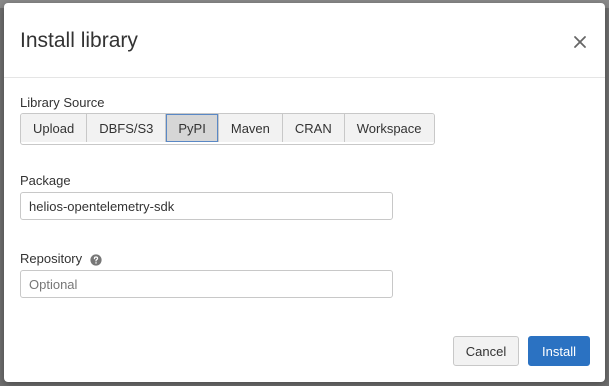 Image resolution: width=609 pixels, height=386 pixels. What do you see at coordinates (45, 180) in the screenshot?
I see `package-label: Package` at bounding box center [45, 180].